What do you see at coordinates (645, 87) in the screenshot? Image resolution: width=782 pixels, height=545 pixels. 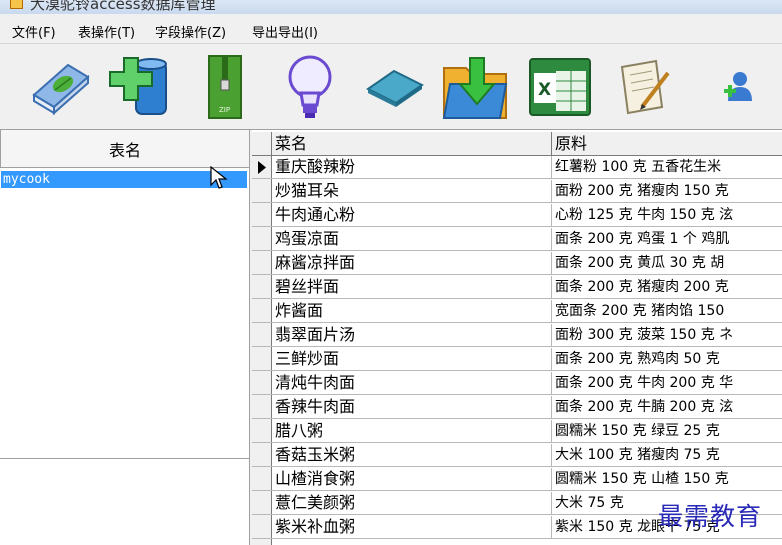 I see `document-pen-icon` at bounding box center [645, 87].